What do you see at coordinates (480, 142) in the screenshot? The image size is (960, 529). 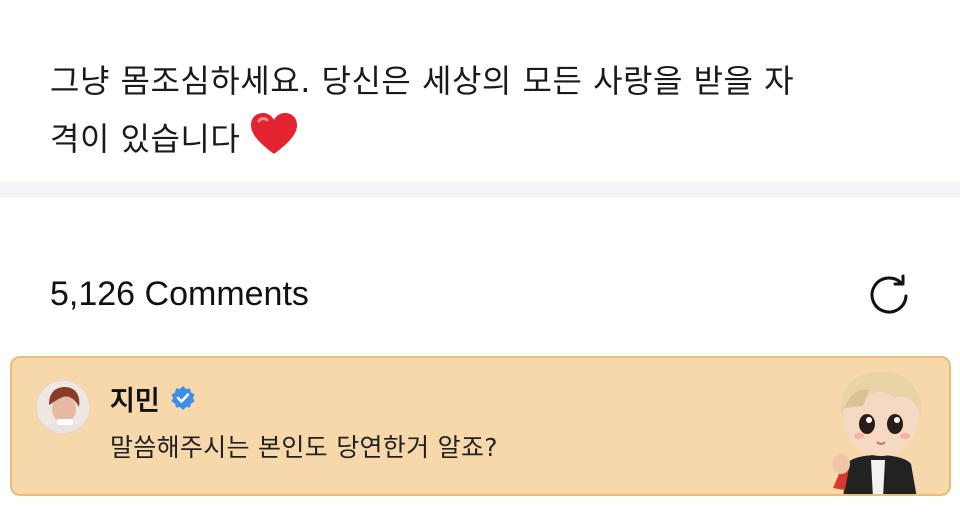 I see `post-text-line-2: 격이 있습니다` at bounding box center [480, 142].